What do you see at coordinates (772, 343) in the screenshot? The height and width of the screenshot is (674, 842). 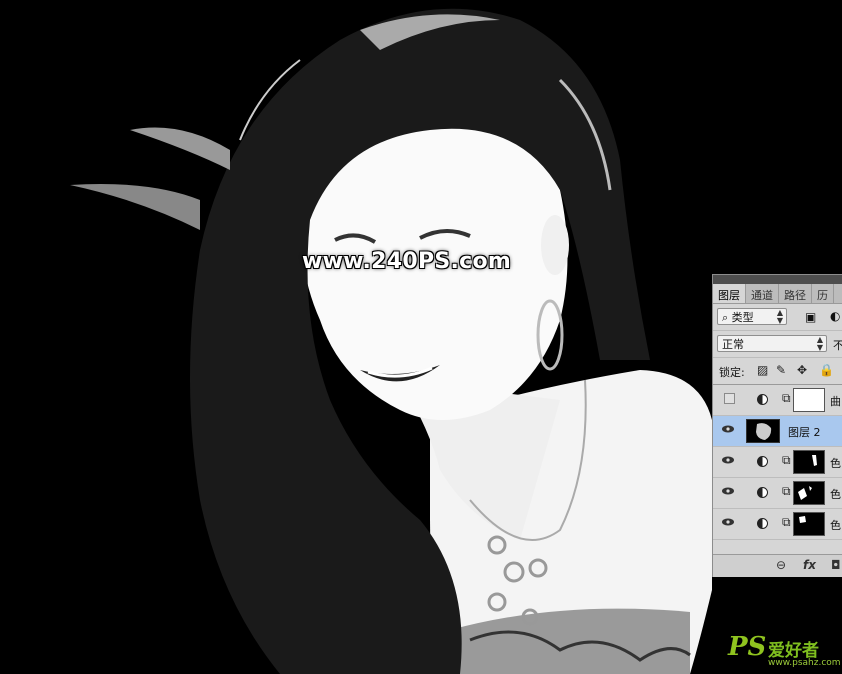 I see `blend-mode-select: 正常 ▲ ▼` at bounding box center [772, 343].